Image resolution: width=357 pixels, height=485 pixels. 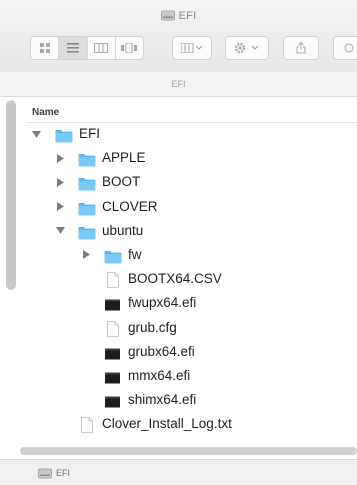 I want to click on item-name: fwupx64.efi, so click(x=162, y=303).